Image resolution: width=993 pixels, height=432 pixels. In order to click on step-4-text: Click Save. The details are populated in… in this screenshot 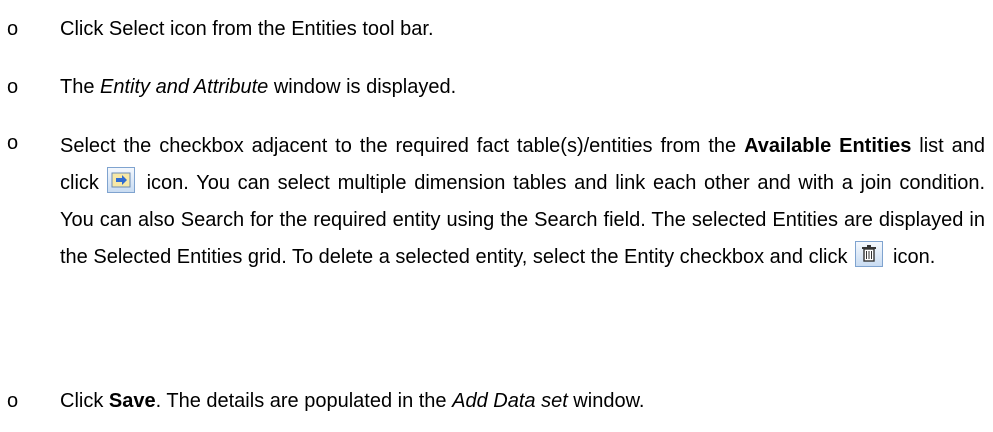, I will do `click(352, 401)`.